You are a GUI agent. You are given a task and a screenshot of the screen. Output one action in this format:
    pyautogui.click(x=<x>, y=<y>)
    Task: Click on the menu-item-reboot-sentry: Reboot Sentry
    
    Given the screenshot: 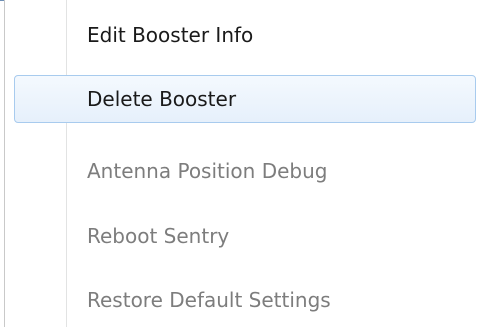 What is the action you would take?
    pyautogui.click(x=245, y=236)
    